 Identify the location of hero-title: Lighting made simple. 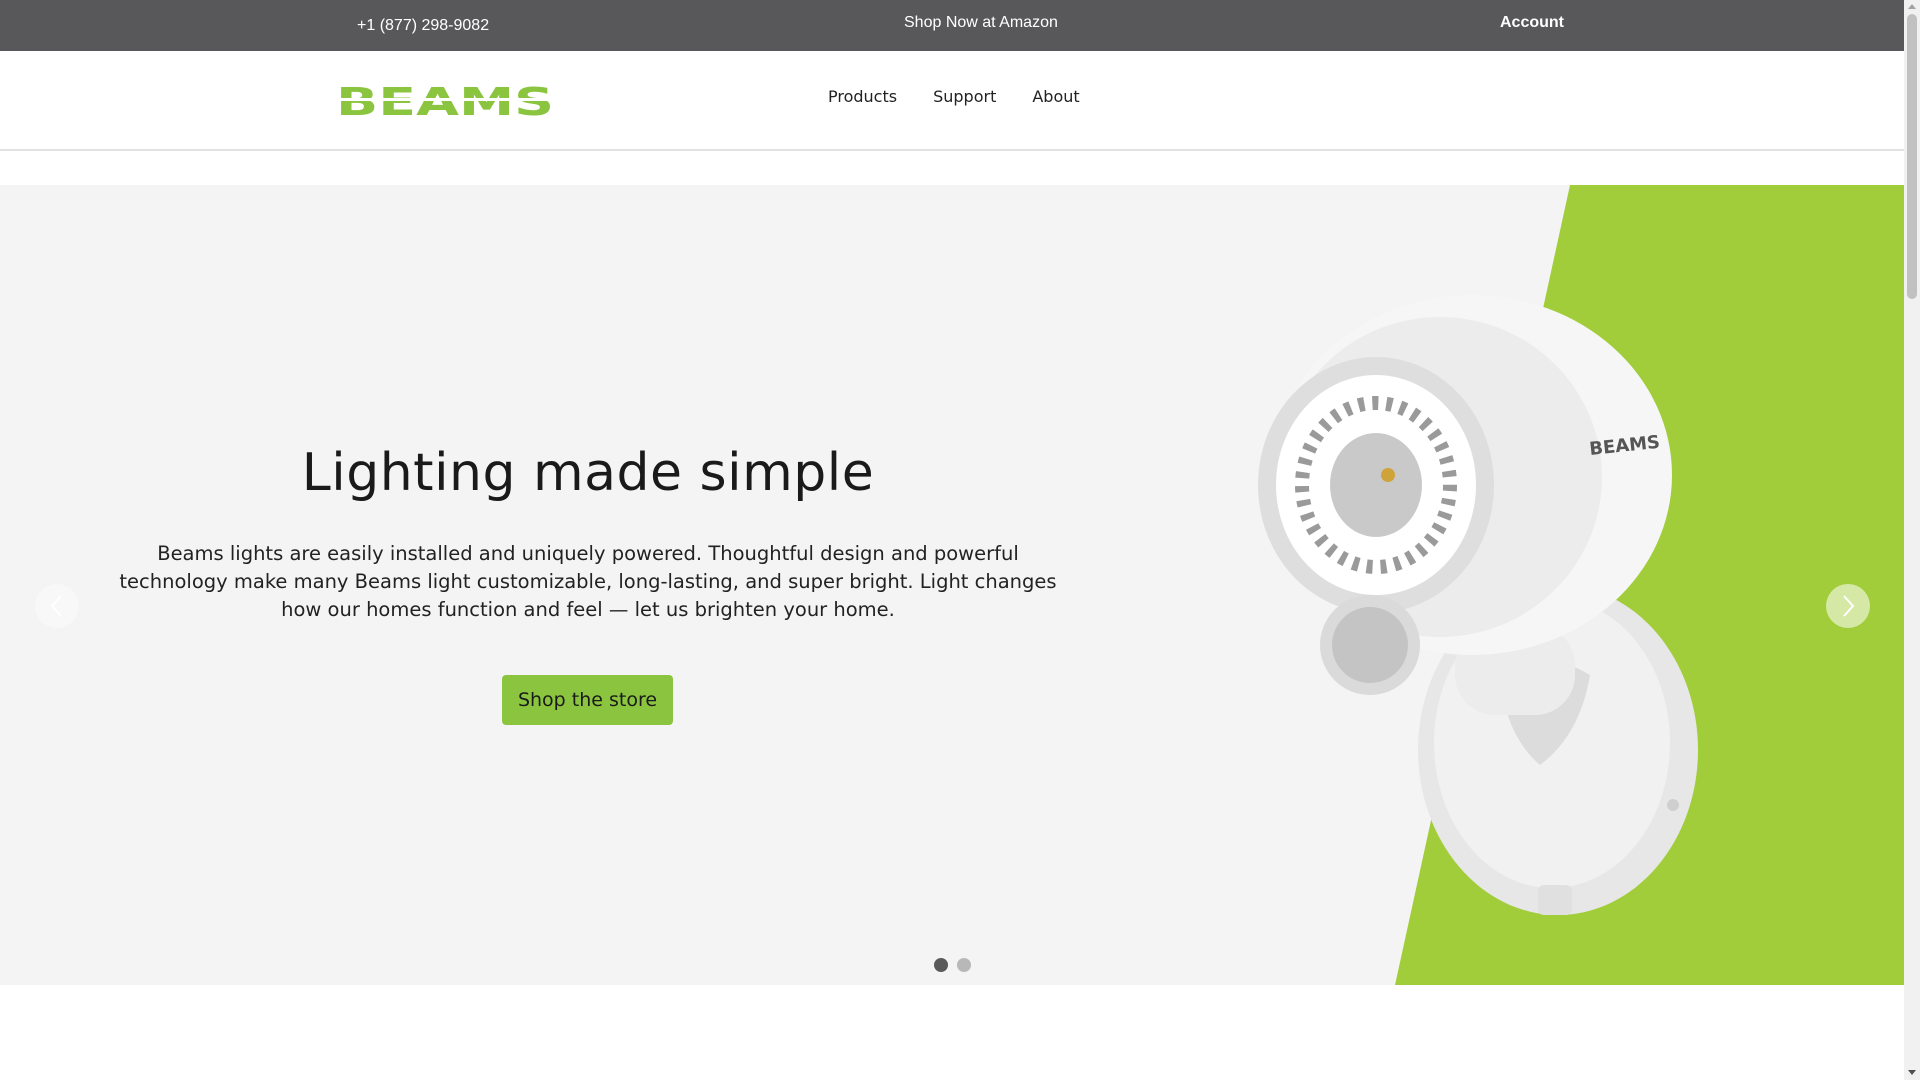
(588, 473).